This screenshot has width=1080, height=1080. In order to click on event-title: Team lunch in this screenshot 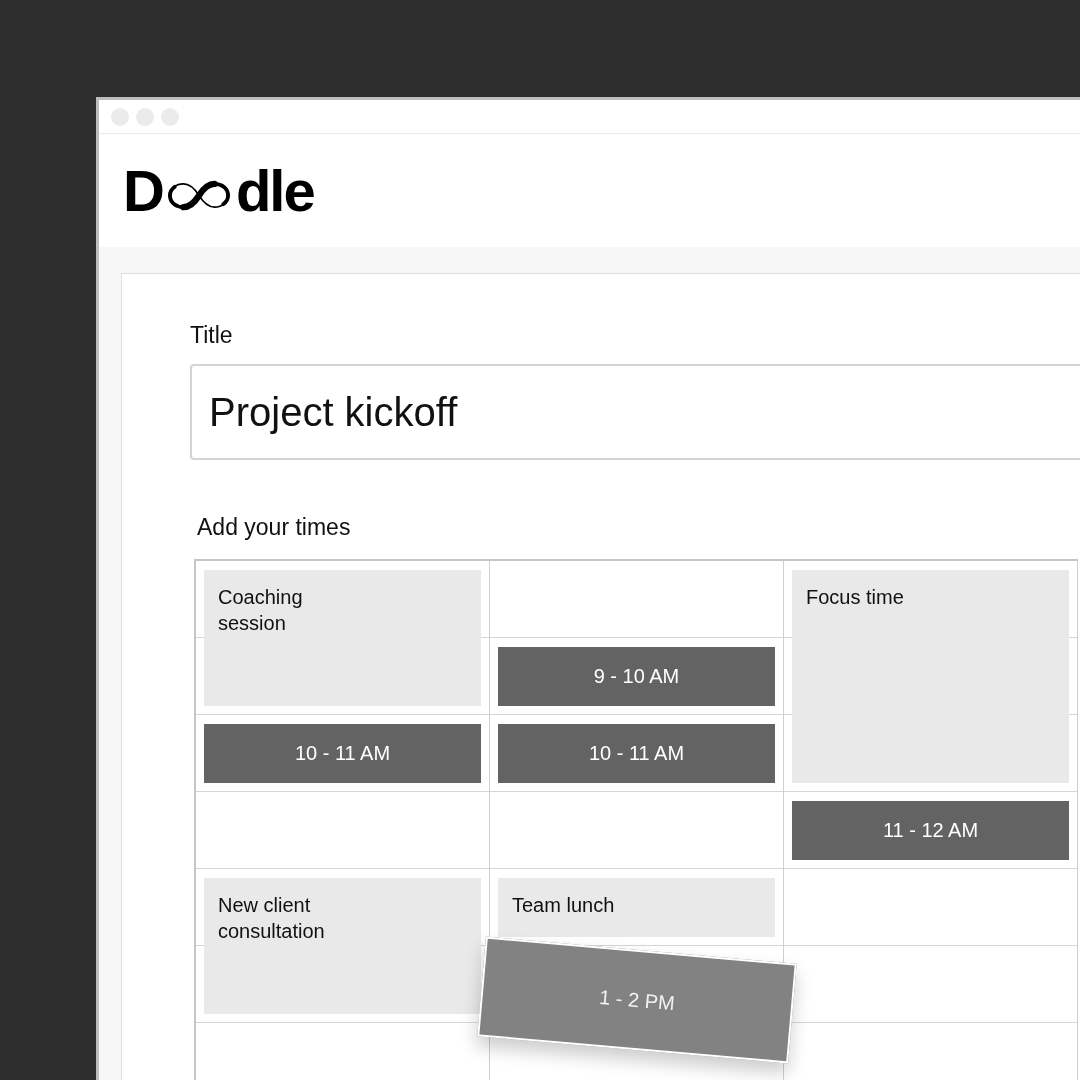, I will do `click(563, 905)`.